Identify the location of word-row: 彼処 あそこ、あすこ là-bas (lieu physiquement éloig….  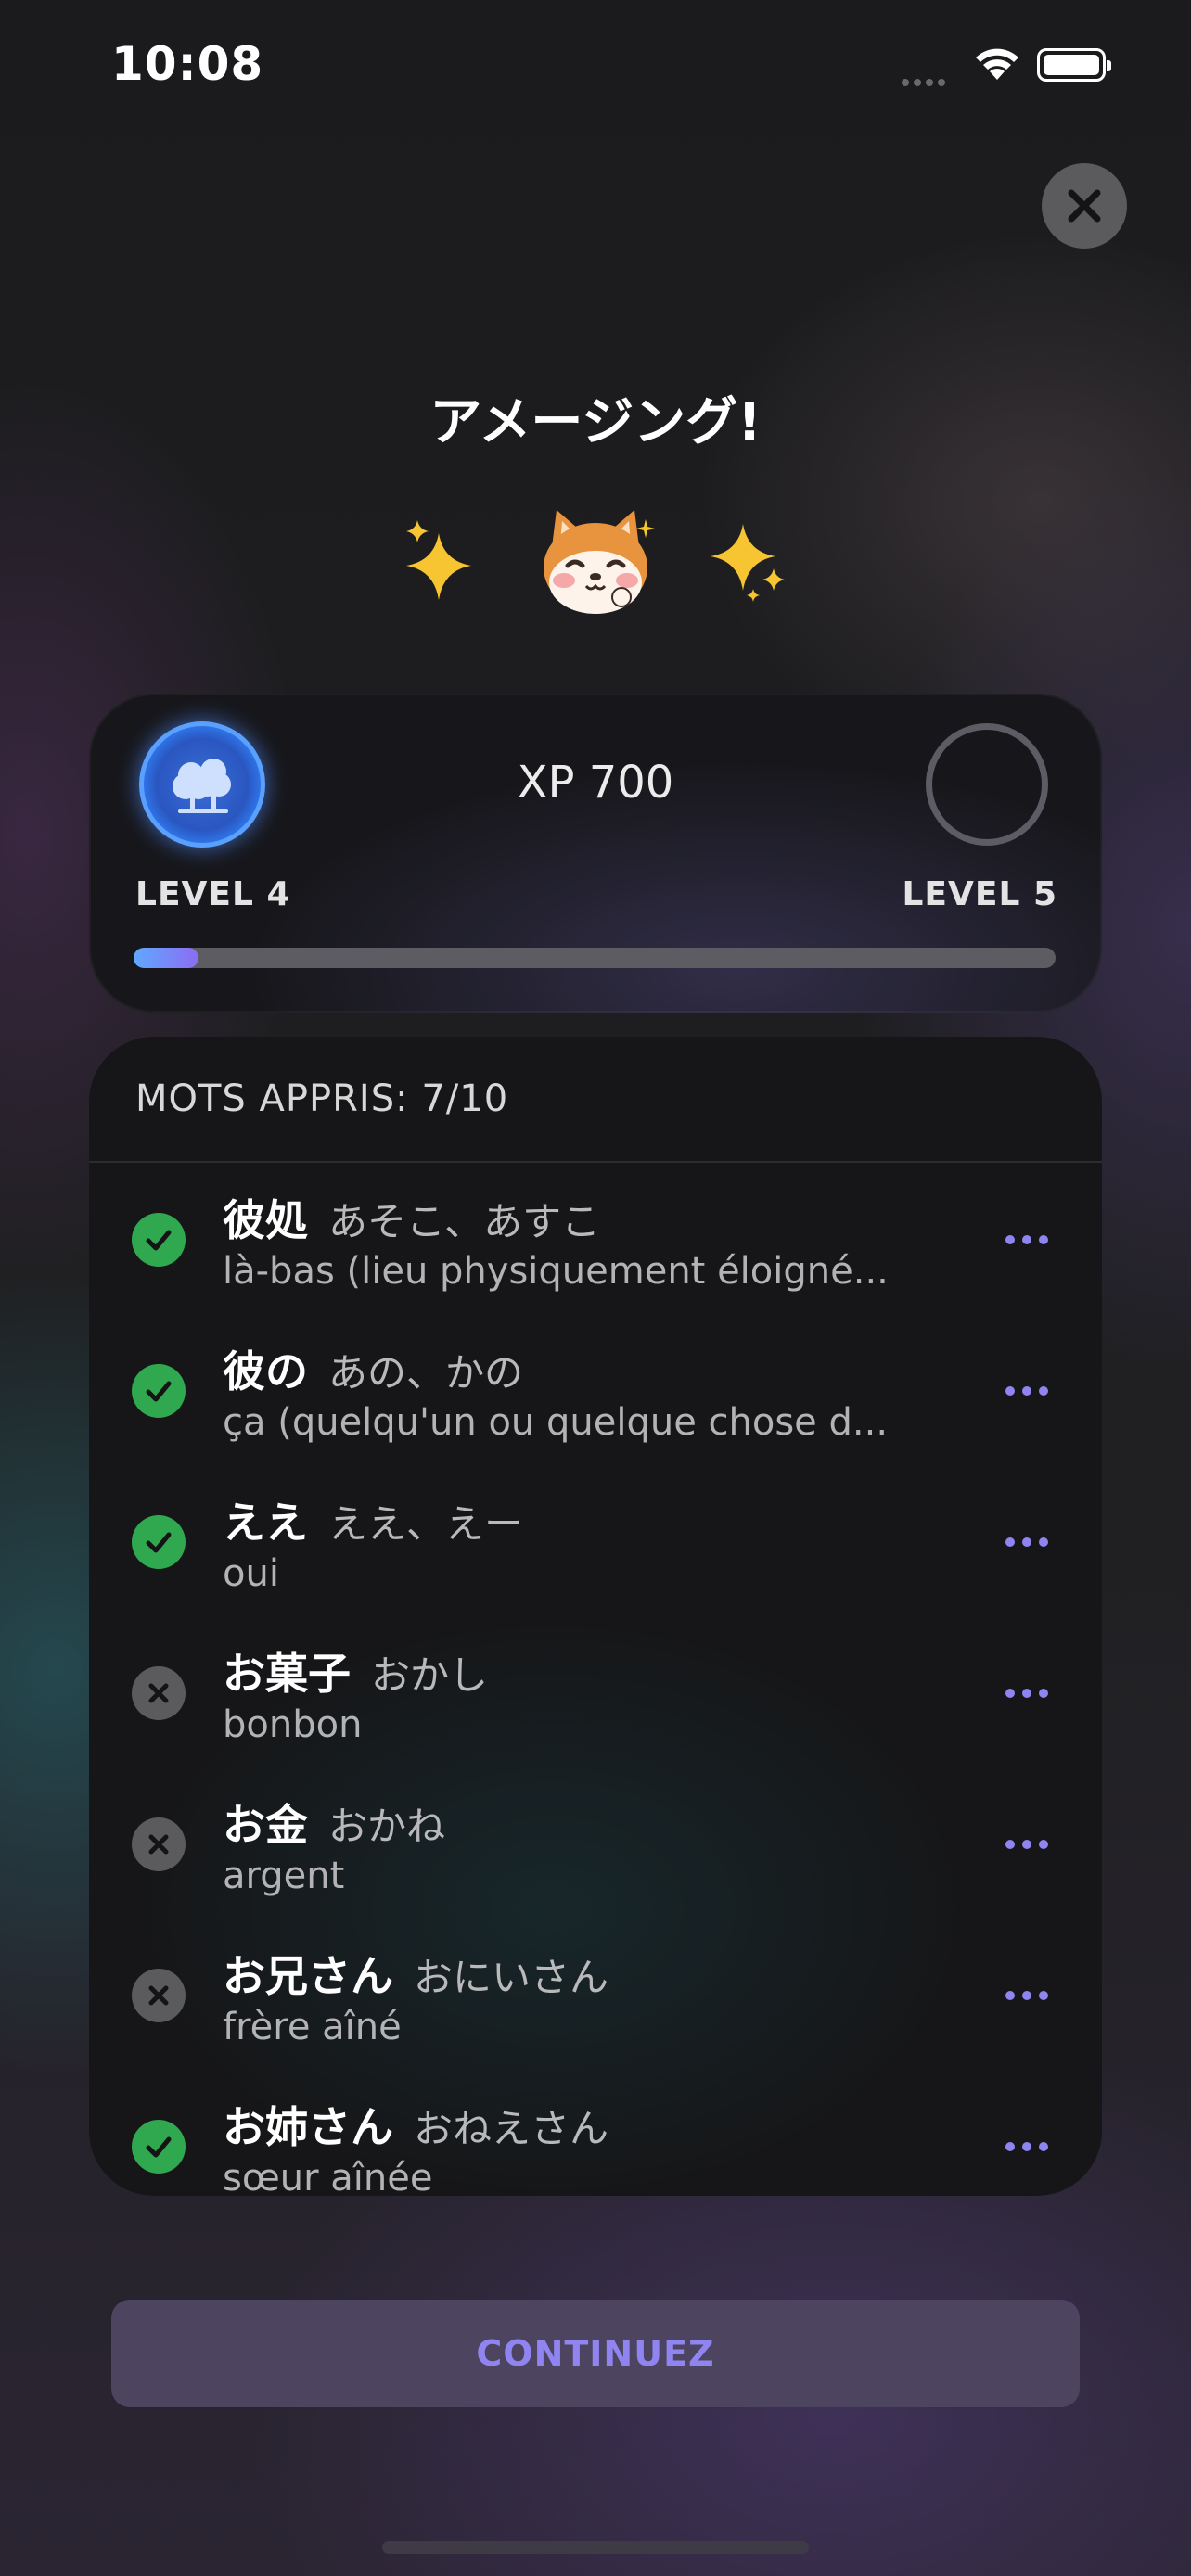
(595, 1238).